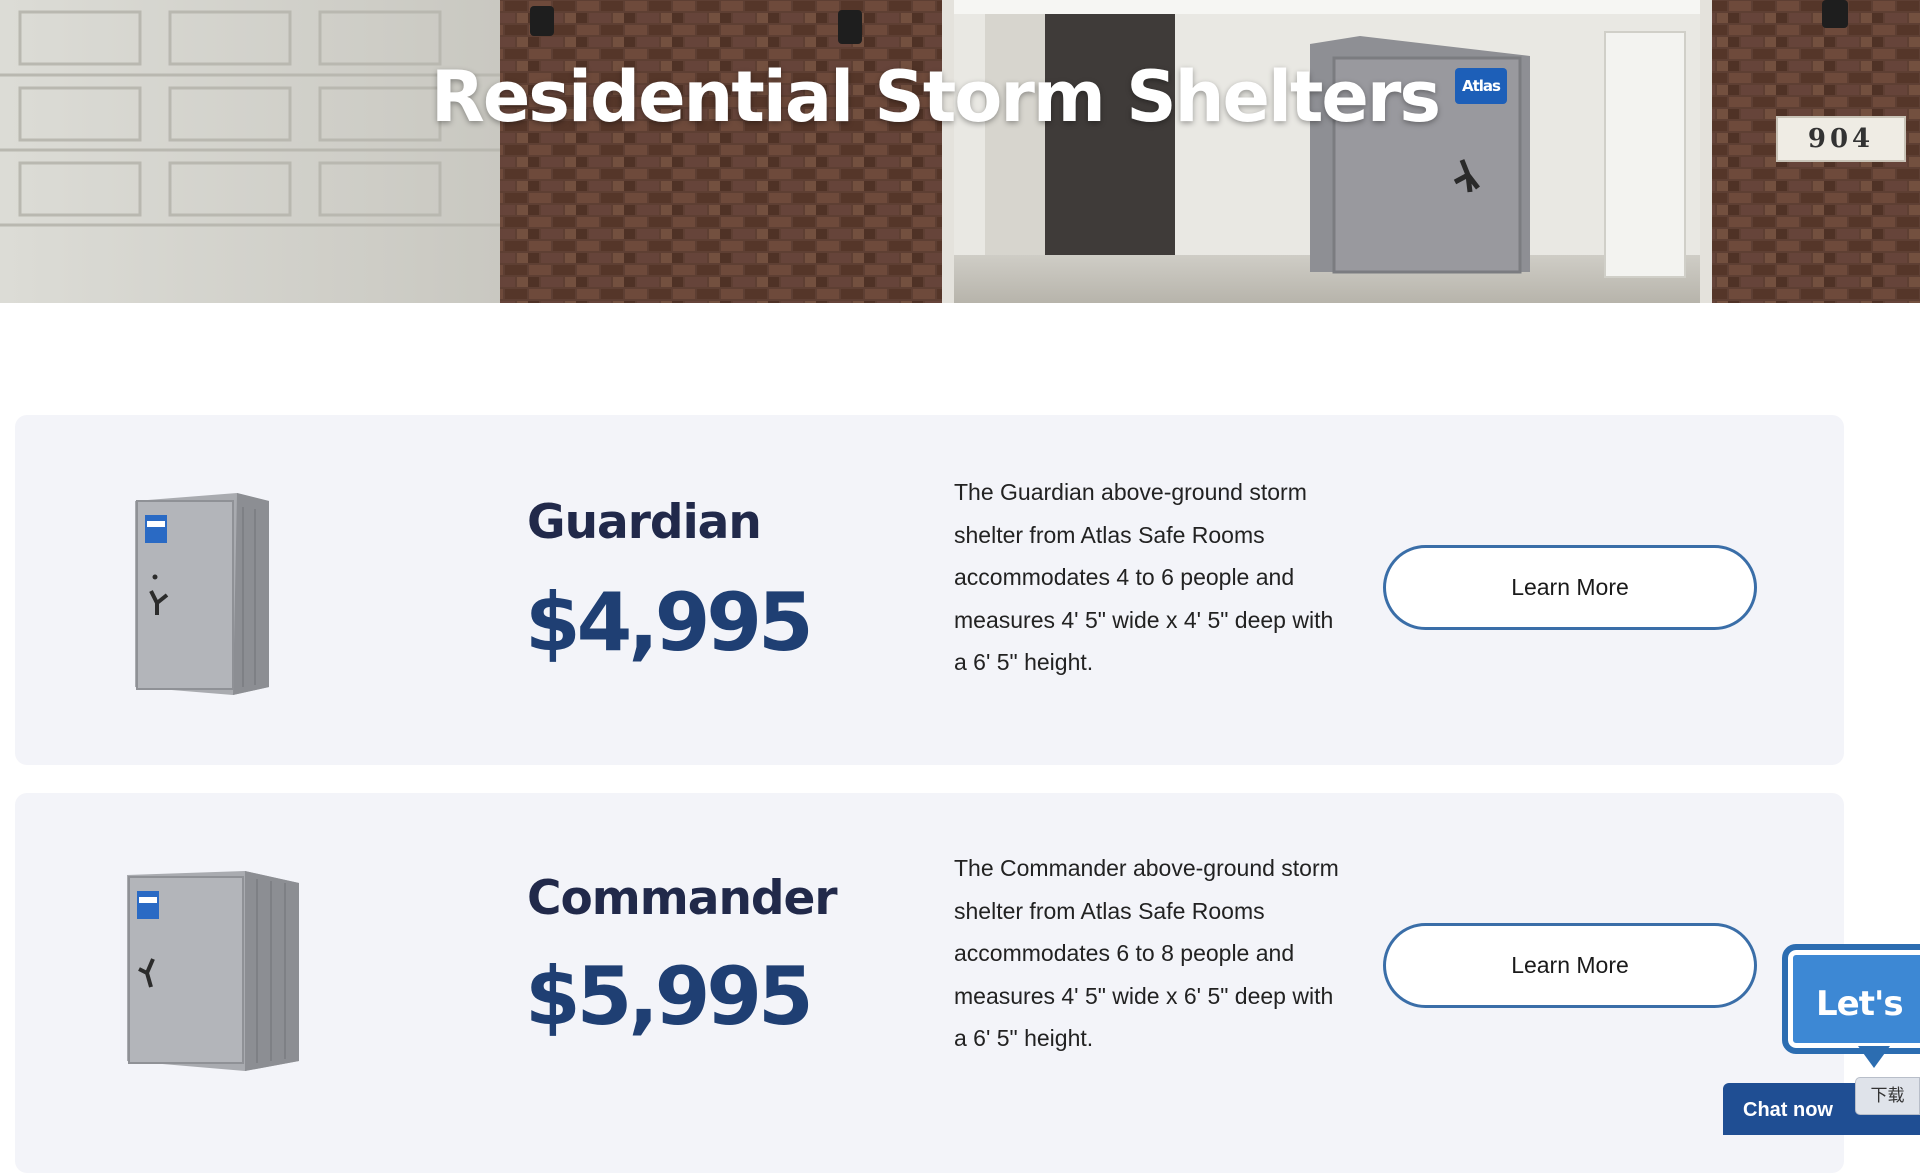 The image size is (1920, 1173). What do you see at coordinates (1860, 1004) in the screenshot?
I see `chat-invite-text: Let's` at bounding box center [1860, 1004].